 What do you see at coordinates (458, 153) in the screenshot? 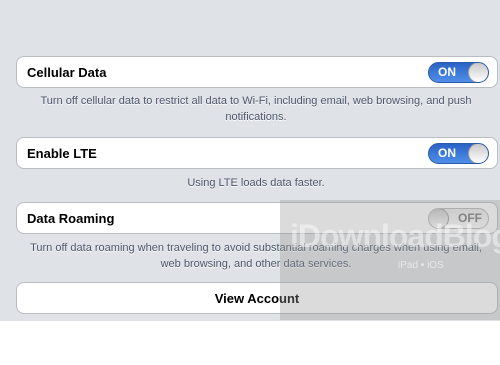
I see `enable-lte-switch: ON` at bounding box center [458, 153].